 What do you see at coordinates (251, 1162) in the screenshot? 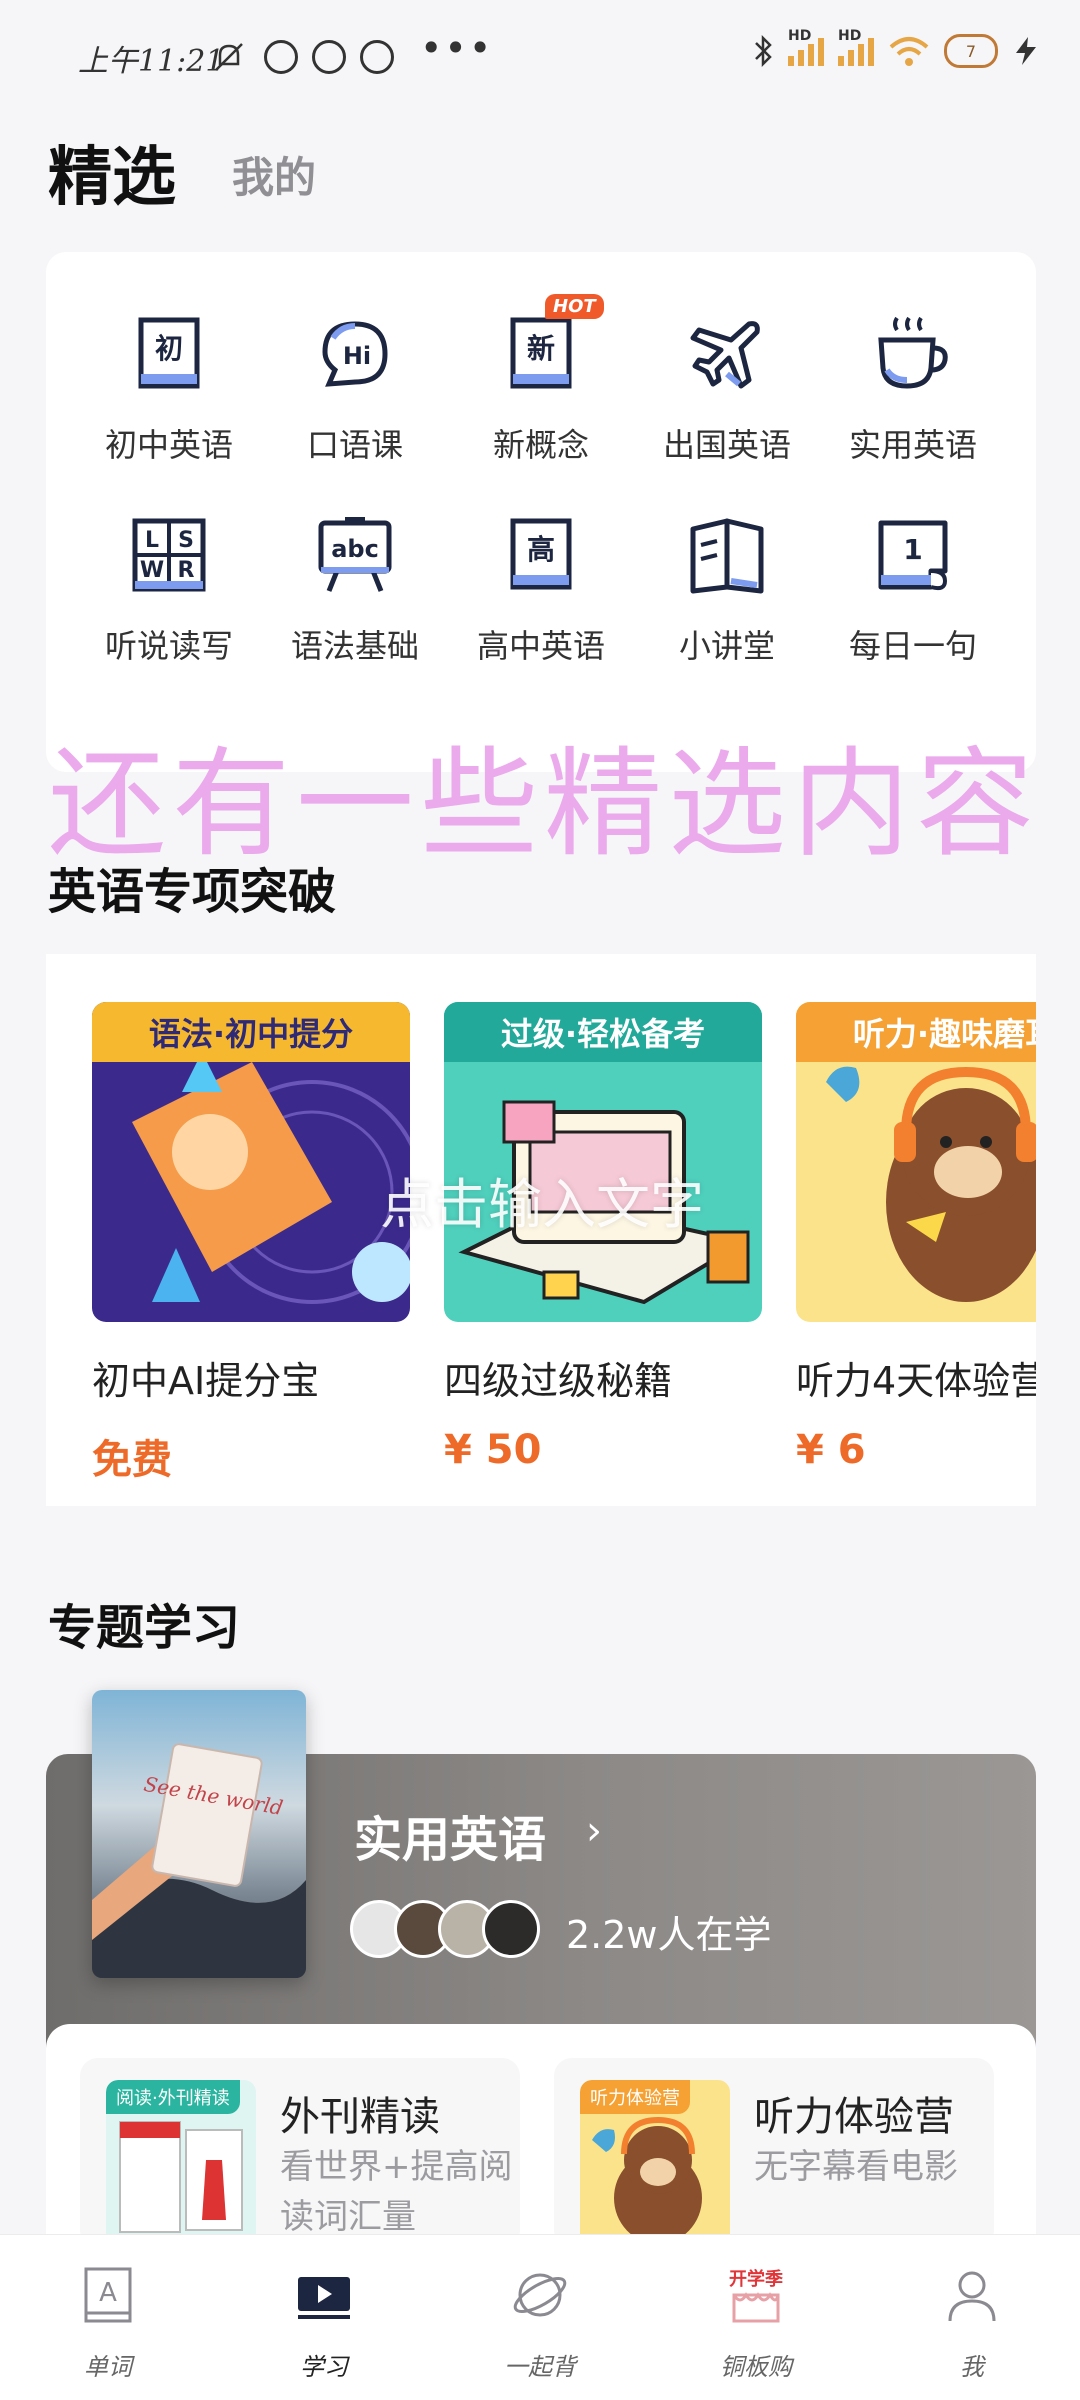
I see `course-cover: 语法·初中提分` at bounding box center [251, 1162].